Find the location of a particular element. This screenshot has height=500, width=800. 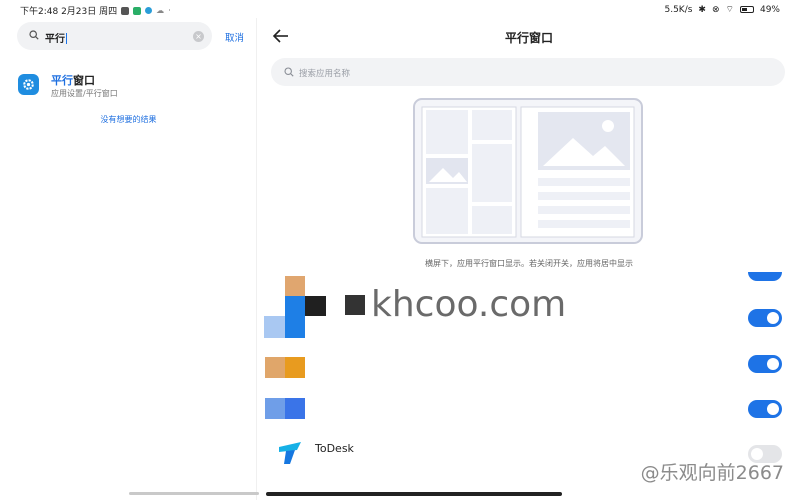

search-query: 平行 is located at coordinates (56, 37).